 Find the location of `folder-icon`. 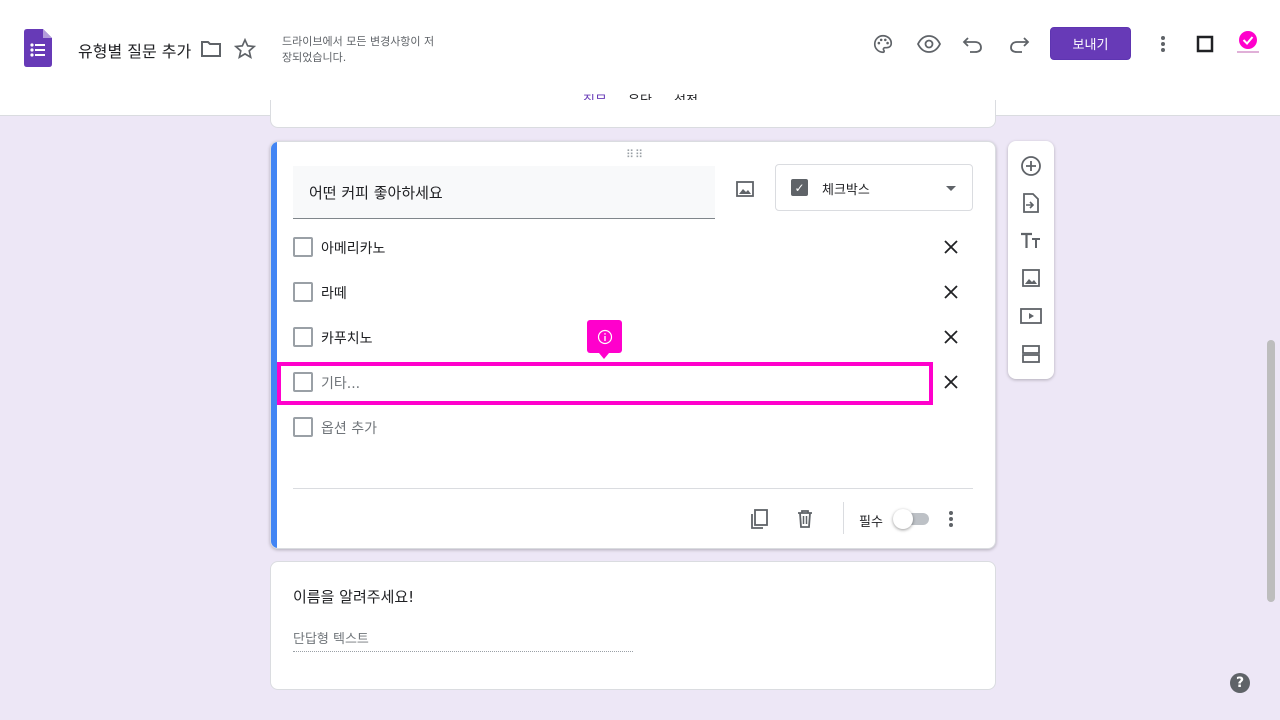

folder-icon is located at coordinates (211, 49).